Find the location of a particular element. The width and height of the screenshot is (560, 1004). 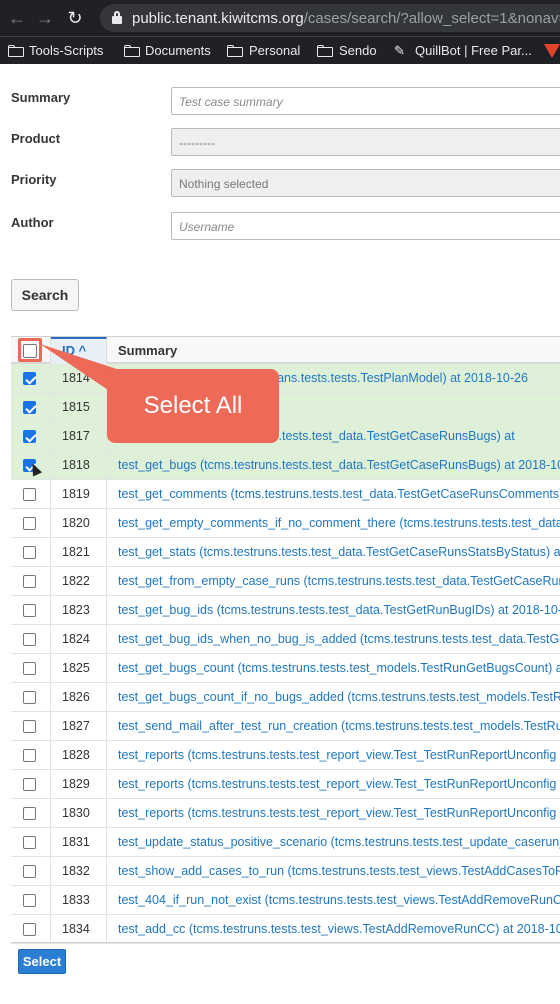

product-select: --------- is located at coordinates (365, 142).